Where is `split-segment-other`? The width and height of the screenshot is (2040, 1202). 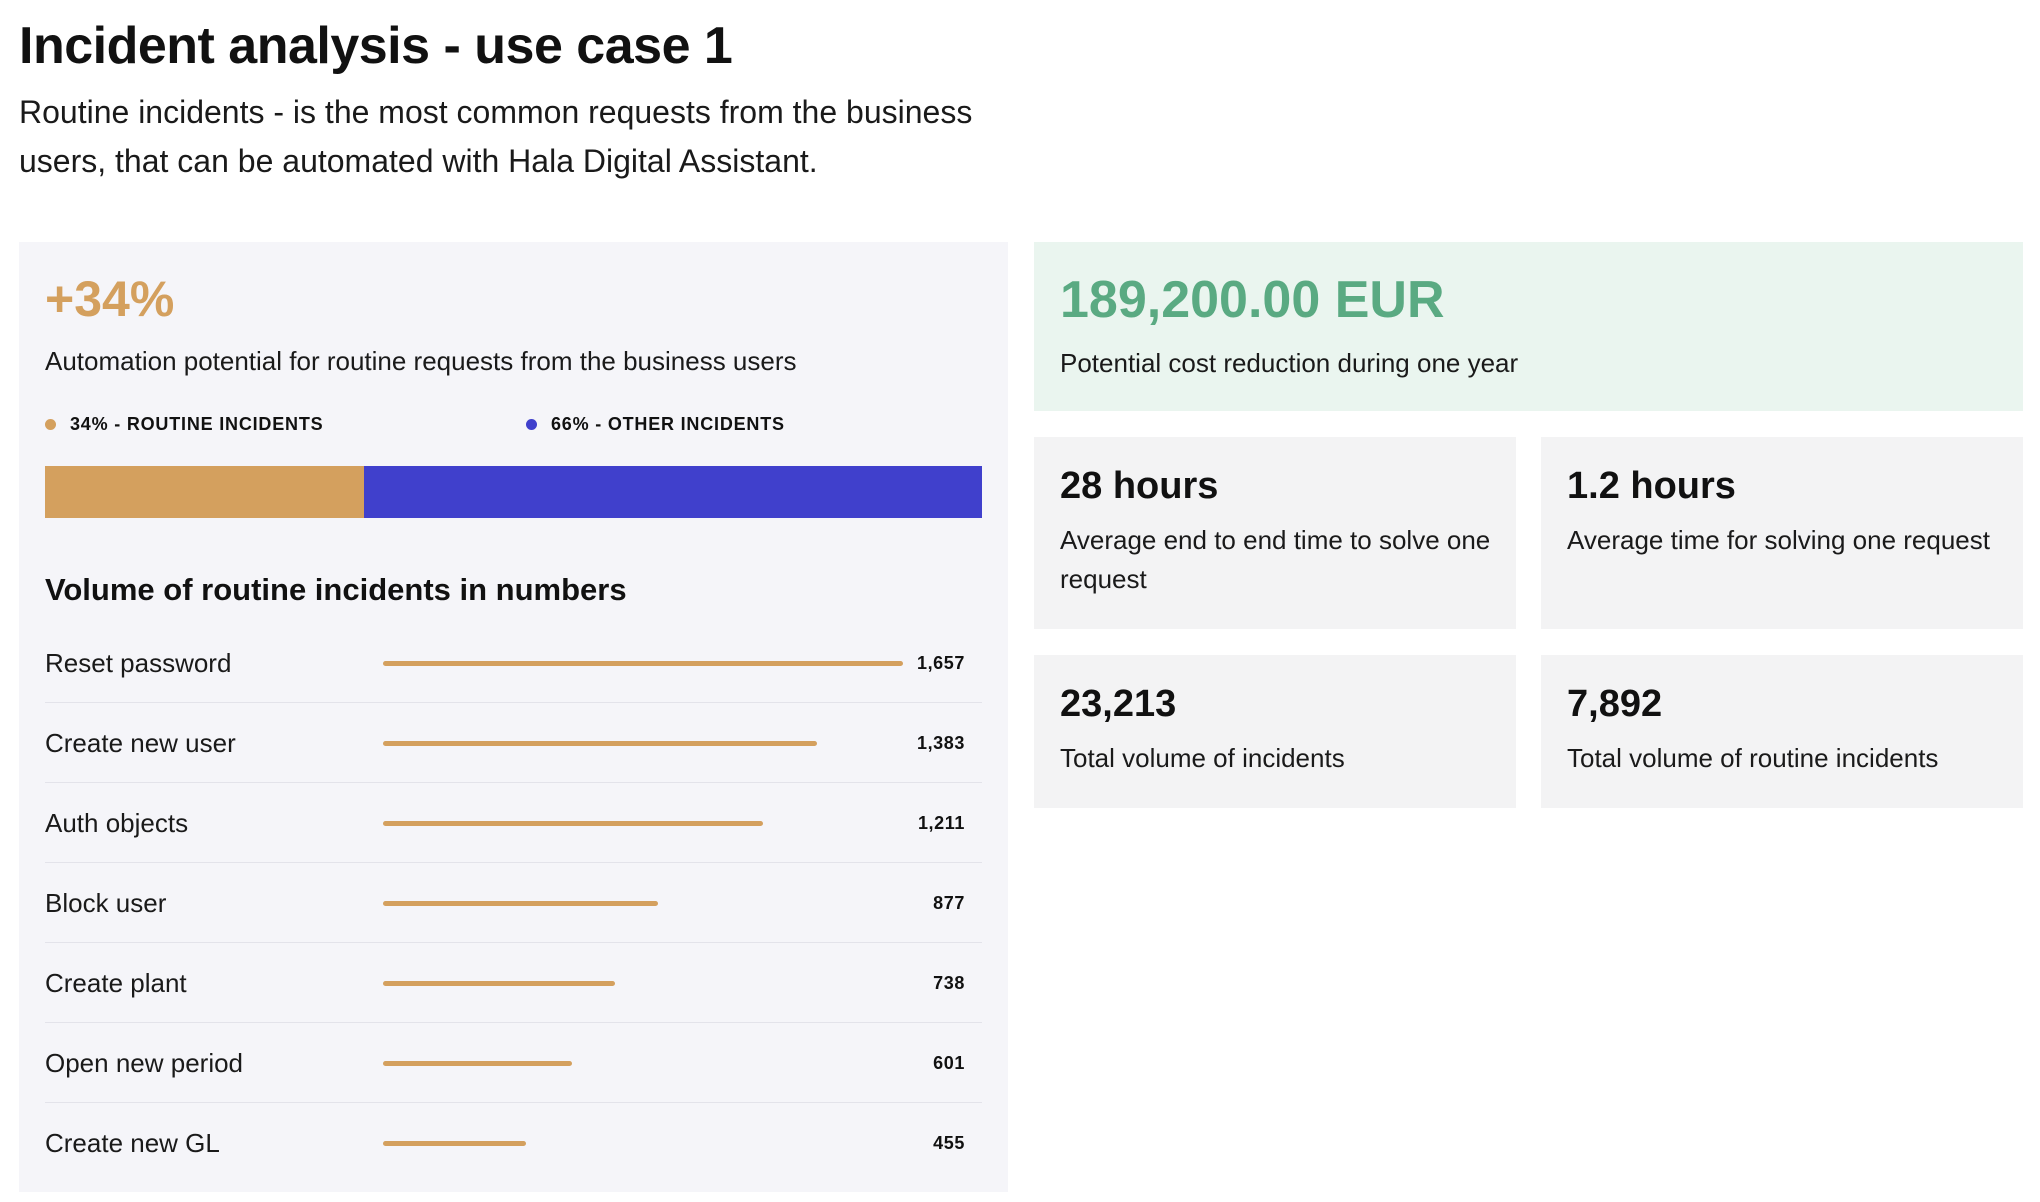 split-segment-other is located at coordinates (672, 492).